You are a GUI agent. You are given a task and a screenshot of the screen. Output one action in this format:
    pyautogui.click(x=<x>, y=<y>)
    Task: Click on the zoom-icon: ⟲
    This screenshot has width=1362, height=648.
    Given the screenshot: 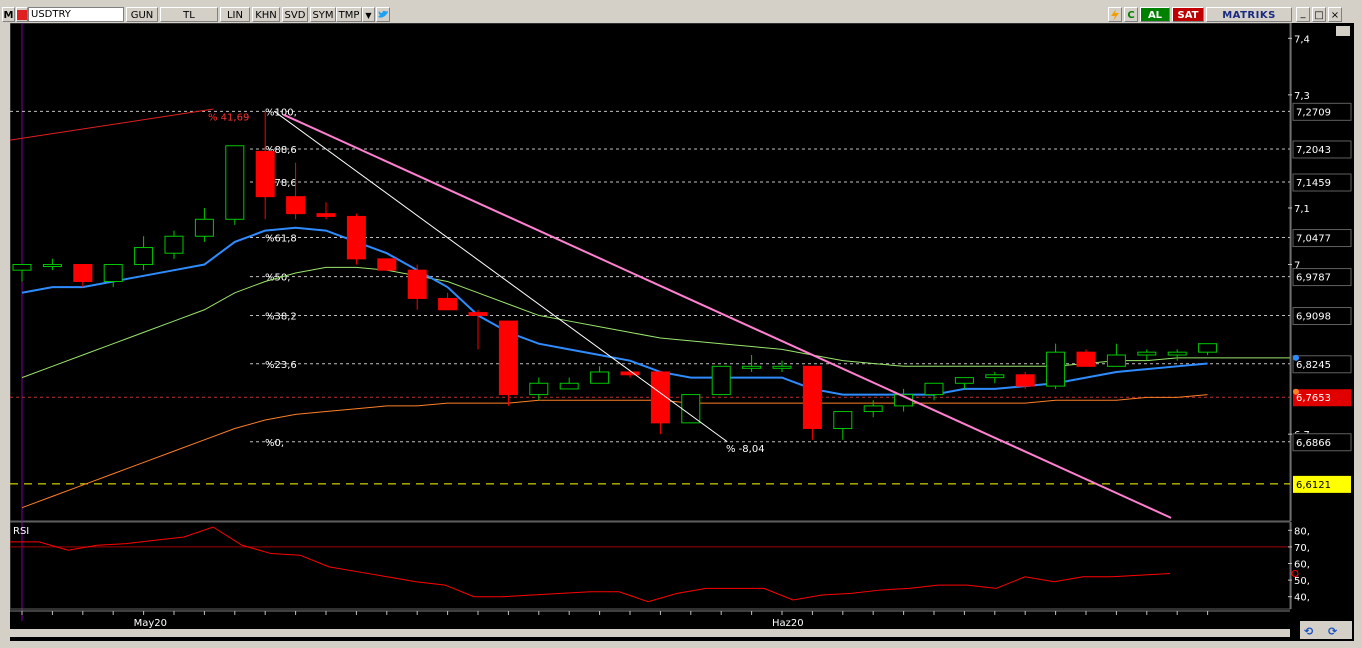 What is the action you would take?
    pyautogui.click(x=1308, y=631)
    